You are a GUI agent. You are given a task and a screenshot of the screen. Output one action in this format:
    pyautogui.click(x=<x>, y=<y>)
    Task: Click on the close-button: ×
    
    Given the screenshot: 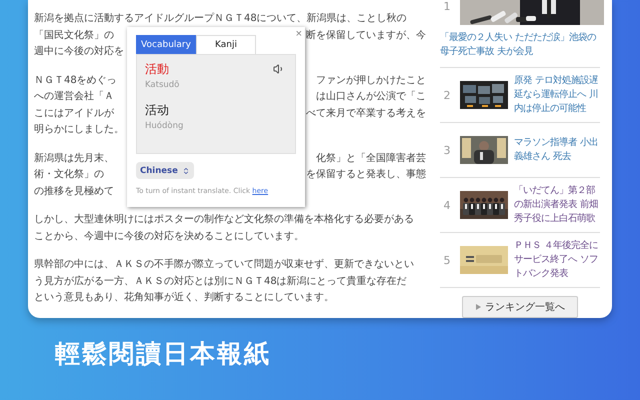 What is the action you would take?
    pyautogui.click(x=299, y=34)
    